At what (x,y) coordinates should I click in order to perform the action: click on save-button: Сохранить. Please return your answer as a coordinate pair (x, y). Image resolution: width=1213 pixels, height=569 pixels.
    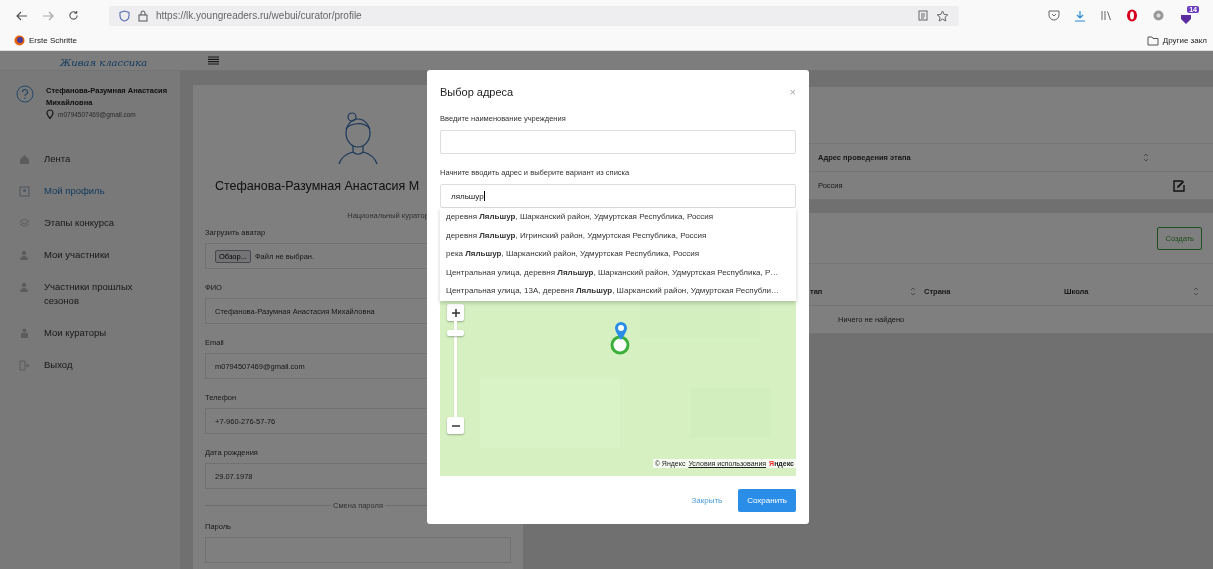
    Looking at the image, I should click on (767, 500).